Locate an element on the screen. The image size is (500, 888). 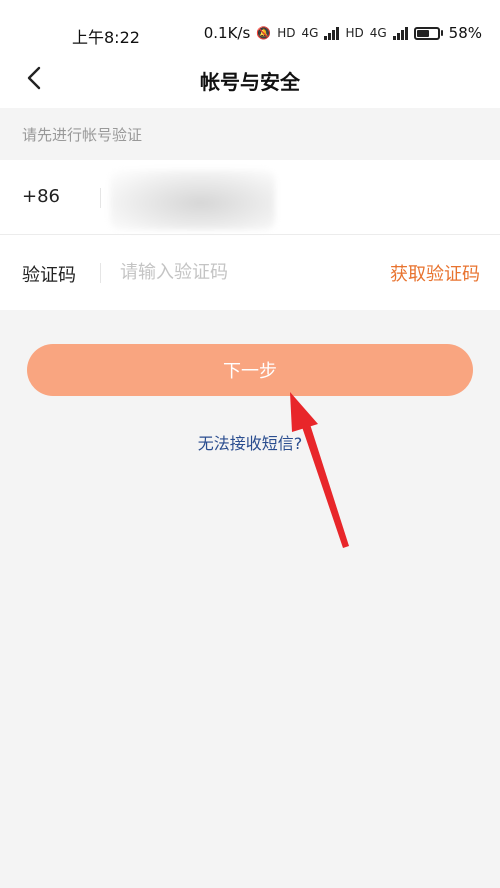
status-icons: 0.1K/s 🔕 HD 4G HD 4G 58% is located at coordinates (343, 33).